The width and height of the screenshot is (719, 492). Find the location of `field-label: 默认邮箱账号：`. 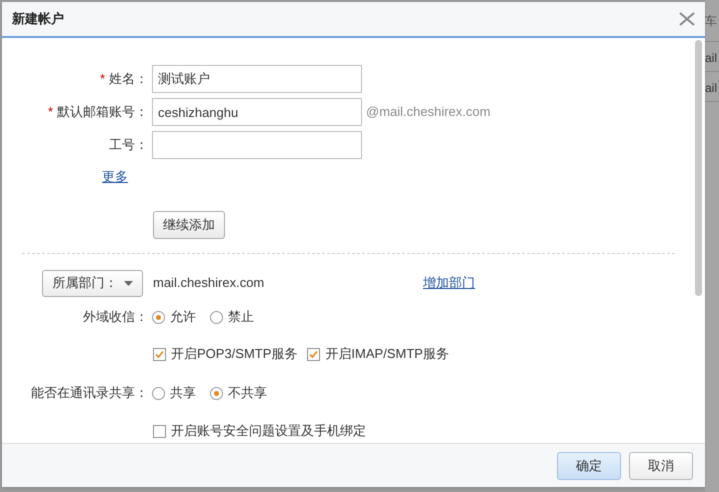

field-label: 默认邮箱账号： is located at coordinates (102, 112).